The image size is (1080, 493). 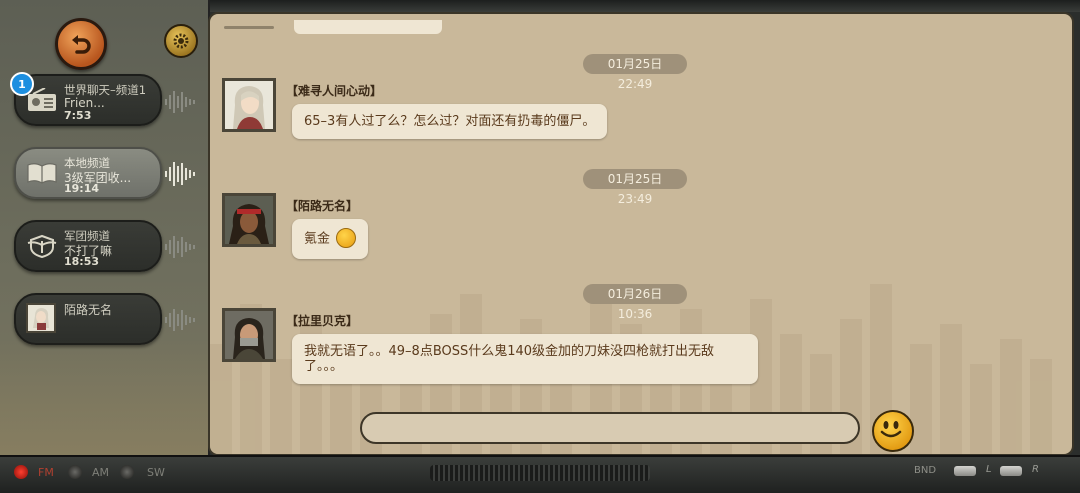 What do you see at coordinates (156, 472) in the screenshot?
I see `sw-label: SW` at bounding box center [156, 472].